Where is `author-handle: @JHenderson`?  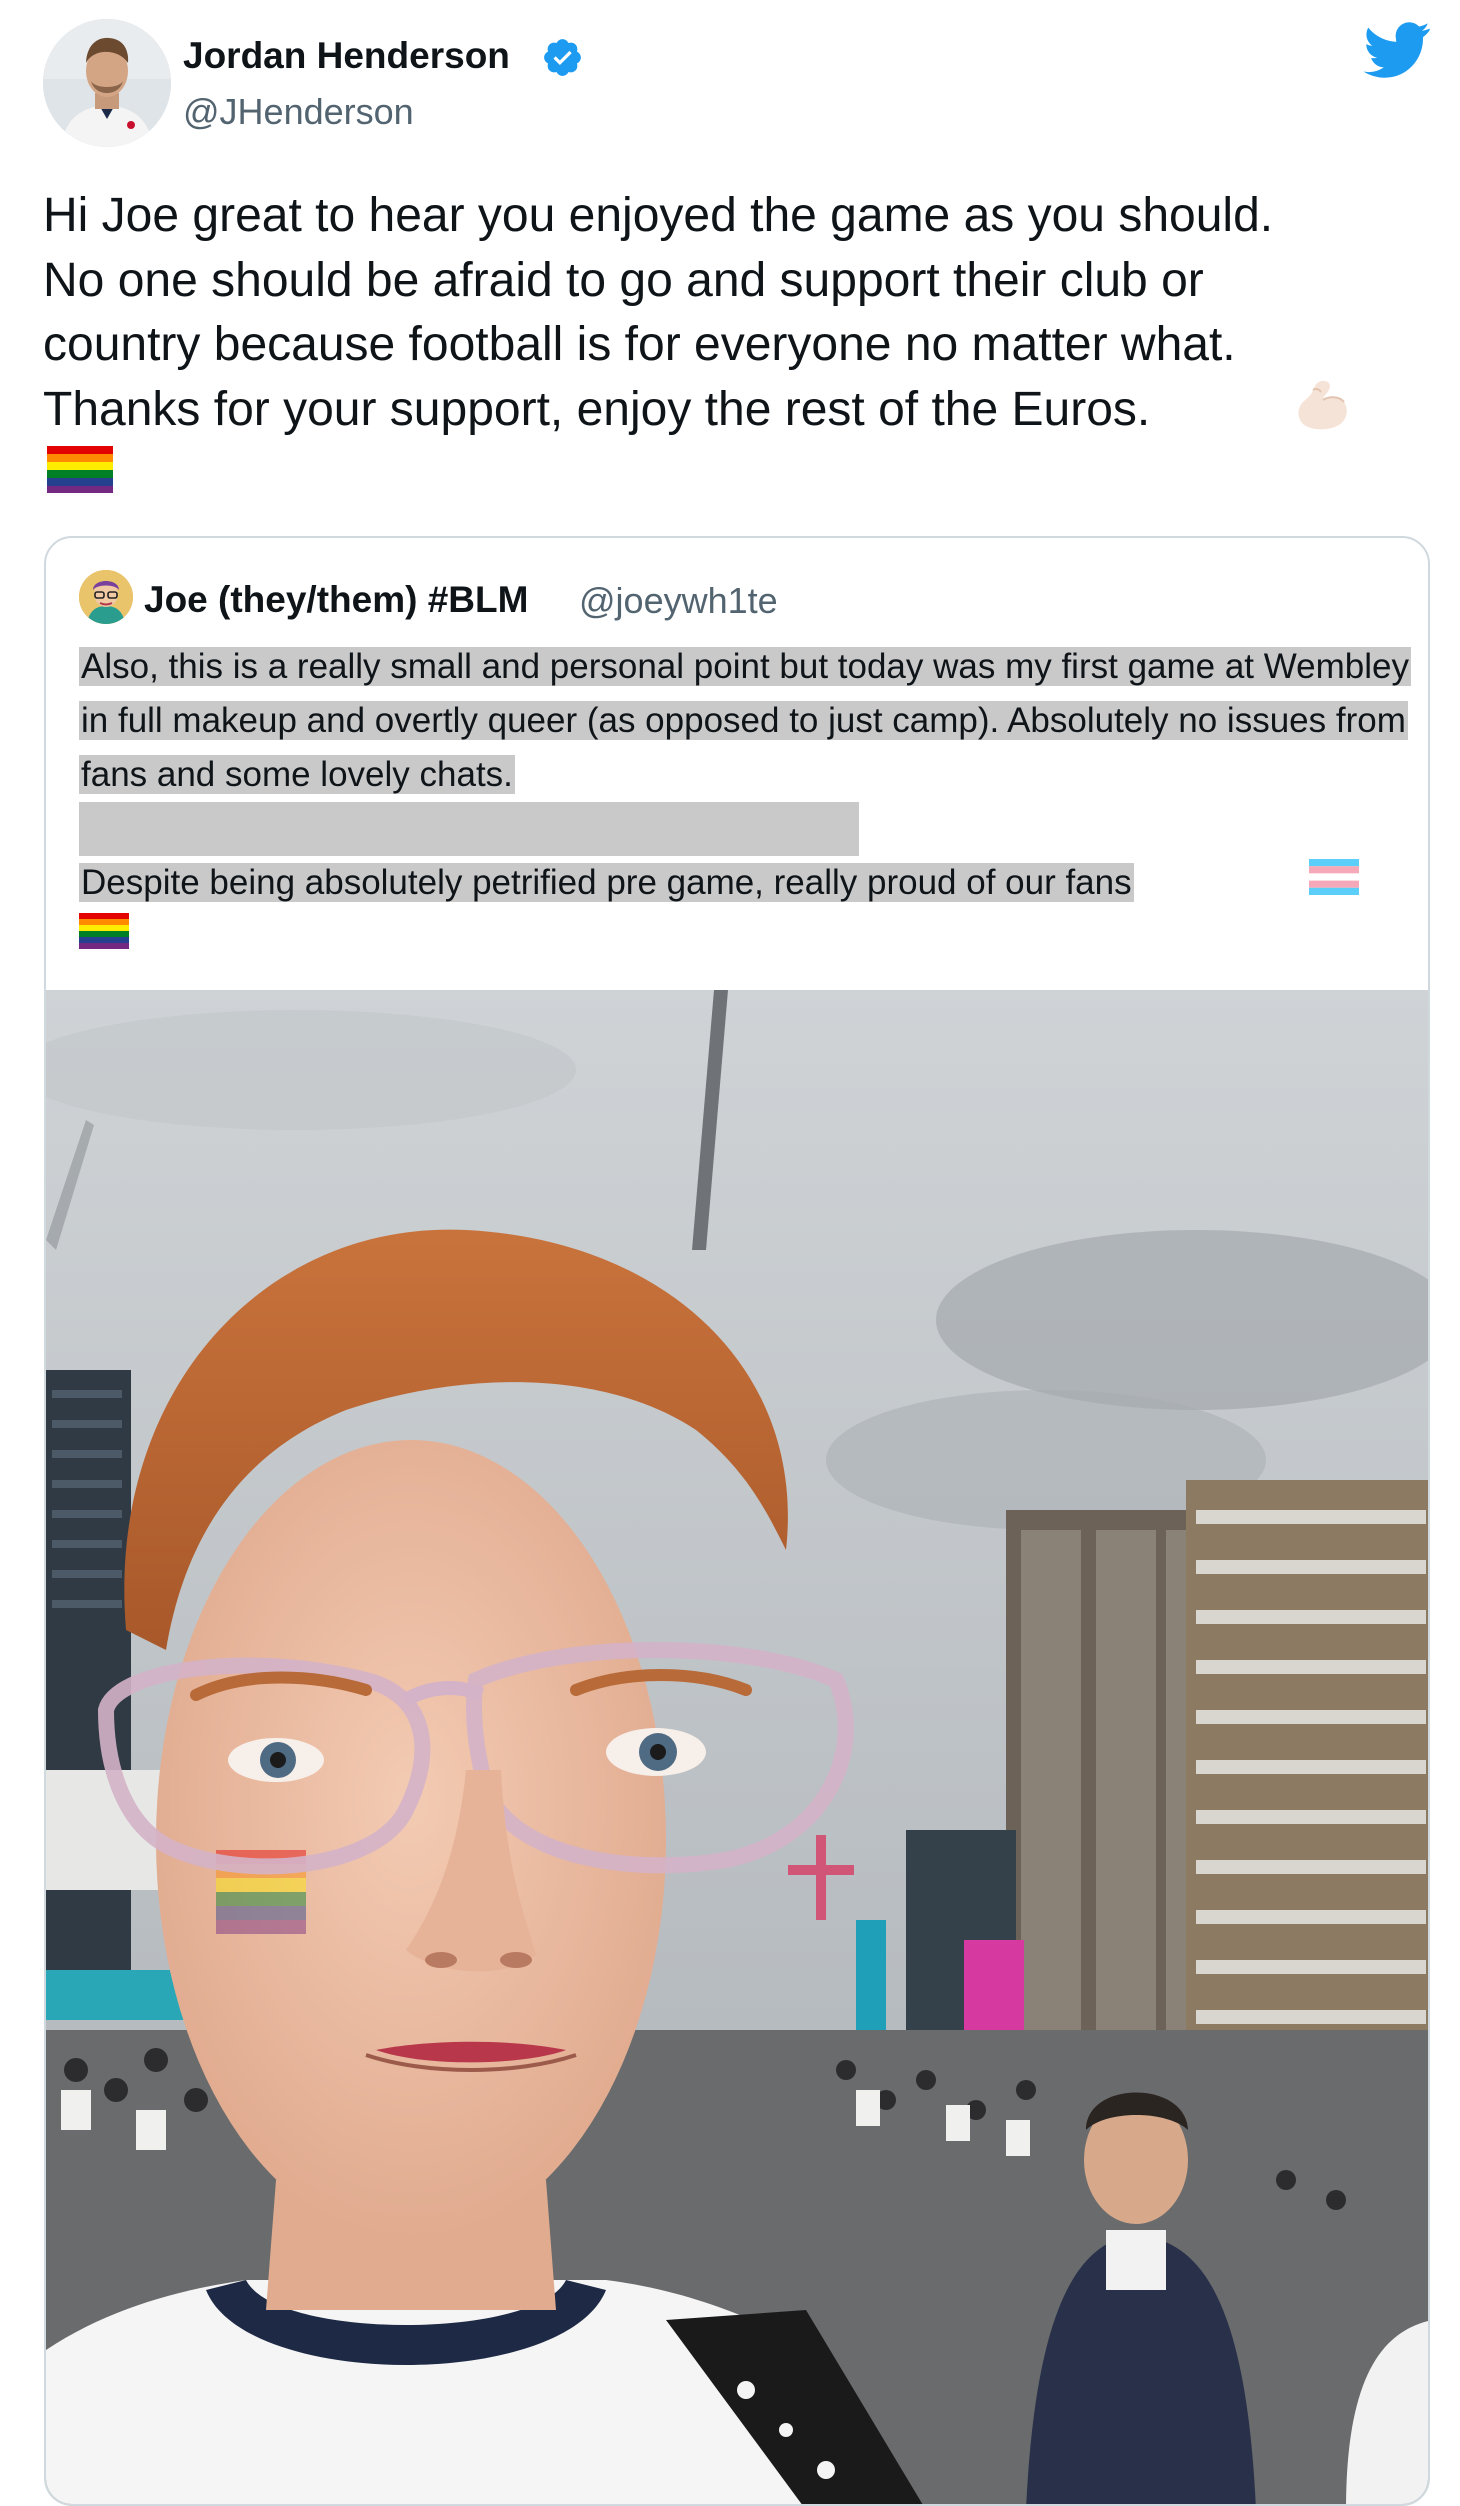 author-handle: @JHenderson is located at coordinates (298, 112).